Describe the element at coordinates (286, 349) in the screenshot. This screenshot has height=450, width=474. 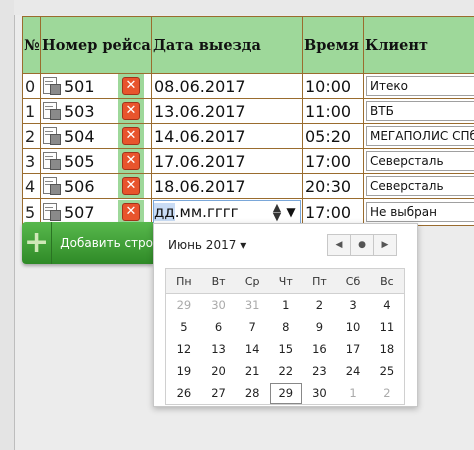
I see `calendar-day: 15` at that location.